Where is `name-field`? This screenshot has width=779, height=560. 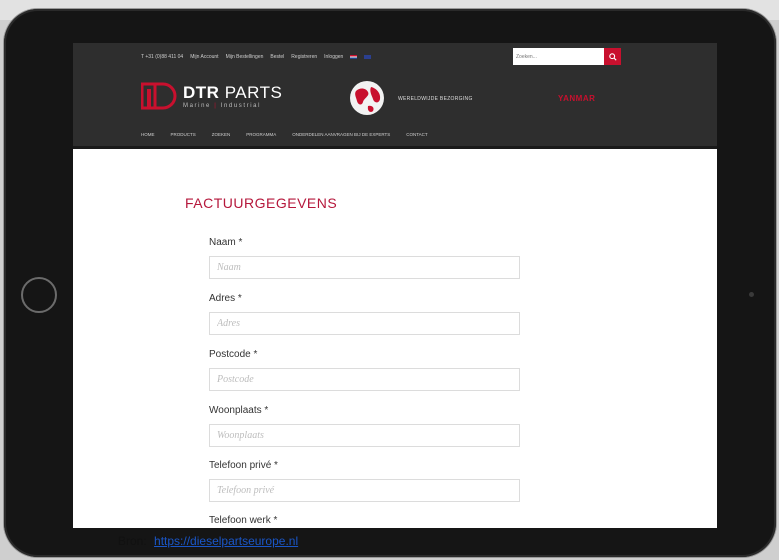
name-field is located at coordinates (364, 267).